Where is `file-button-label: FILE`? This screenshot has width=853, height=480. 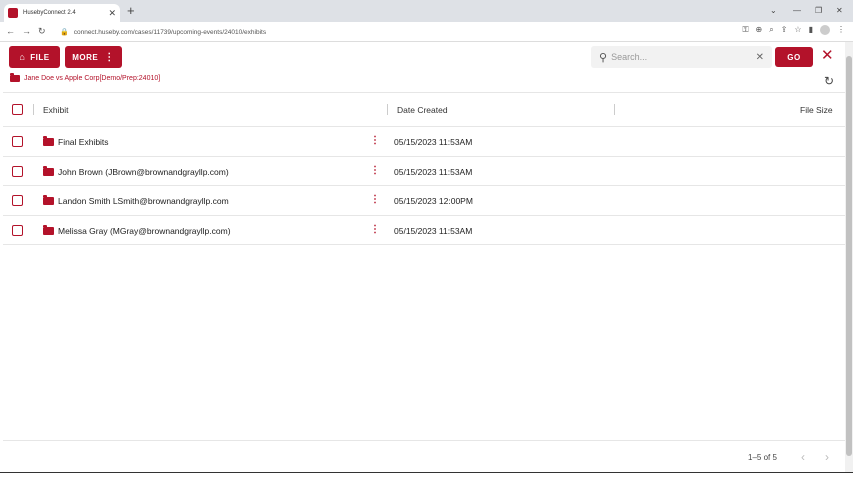 file-button-label: FILE is located at coordinates (40, 57).